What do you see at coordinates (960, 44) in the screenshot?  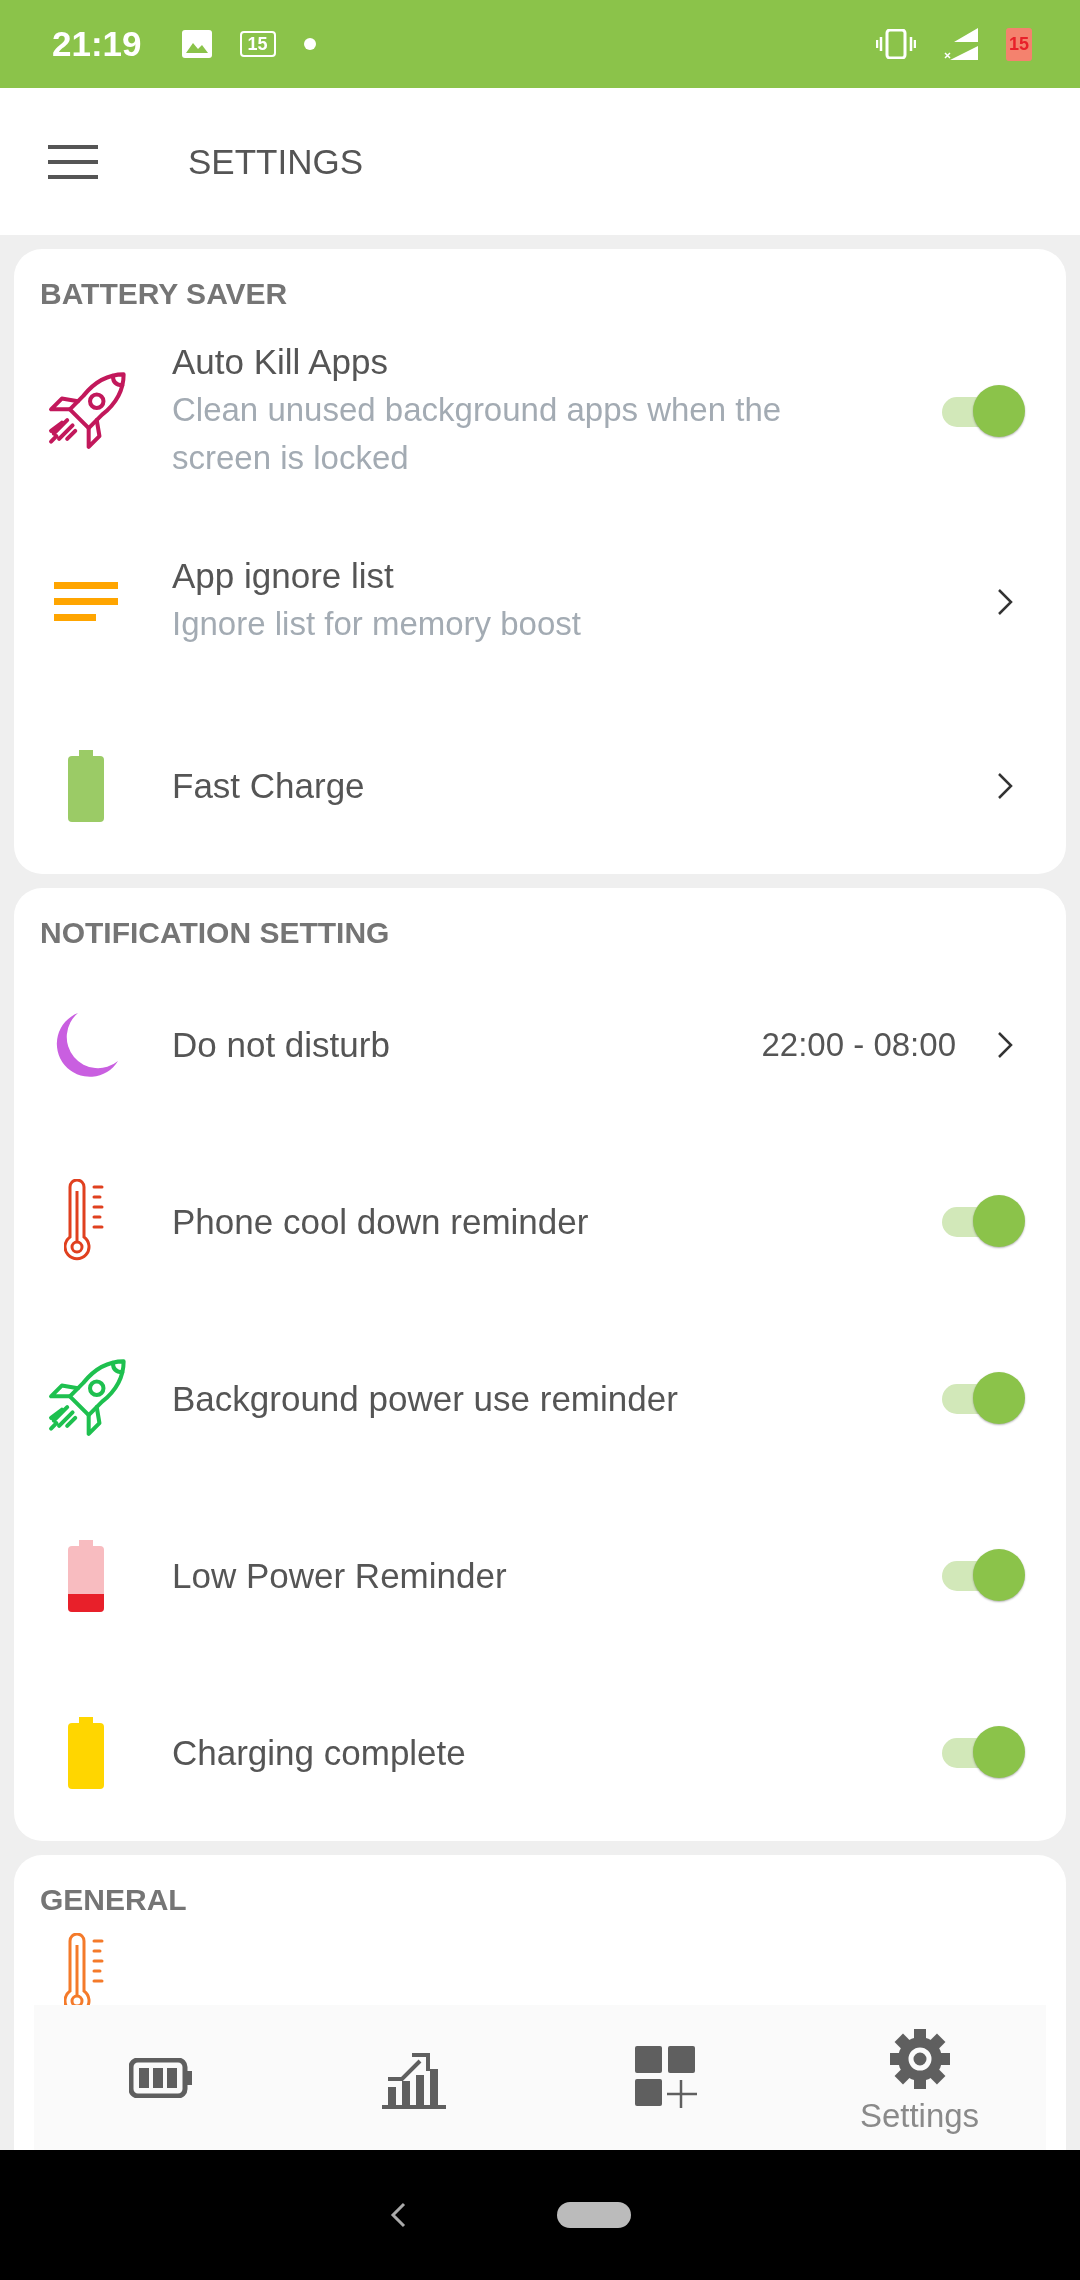 I see `signal-icon` at bounding box center [960, 44].